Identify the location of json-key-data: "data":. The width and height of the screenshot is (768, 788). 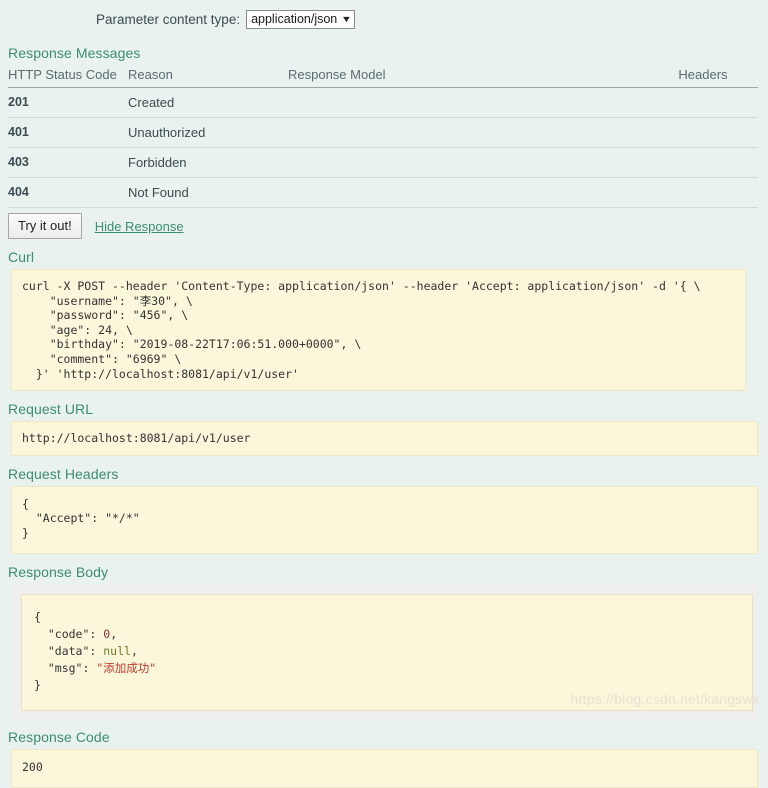
(69, 650).